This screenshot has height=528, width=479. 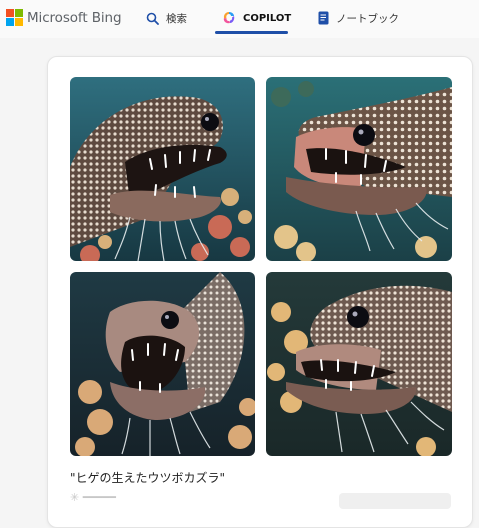 What do you see at coordinates (10, 13) in the screenshot?
I see `logo-square-red` at bounding box center [10, 13].